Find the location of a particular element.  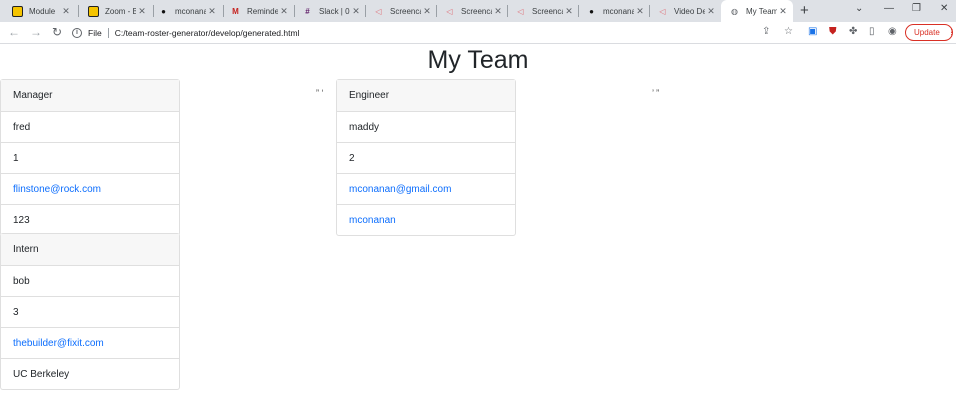

tab-title: Slack | 01 is located at coordinates (334, 11).